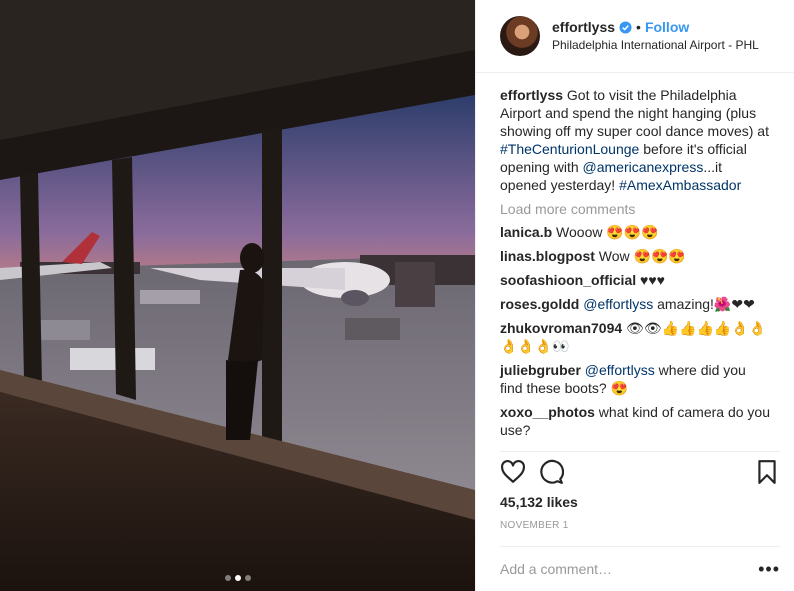  What do you see at coordinates (635, 337) in the screenshot?
I see `comment-item: zhukovroman7094 👁👁👍👍👍👍👌👌👌👌👌👀` at bounding box center [635, 337].